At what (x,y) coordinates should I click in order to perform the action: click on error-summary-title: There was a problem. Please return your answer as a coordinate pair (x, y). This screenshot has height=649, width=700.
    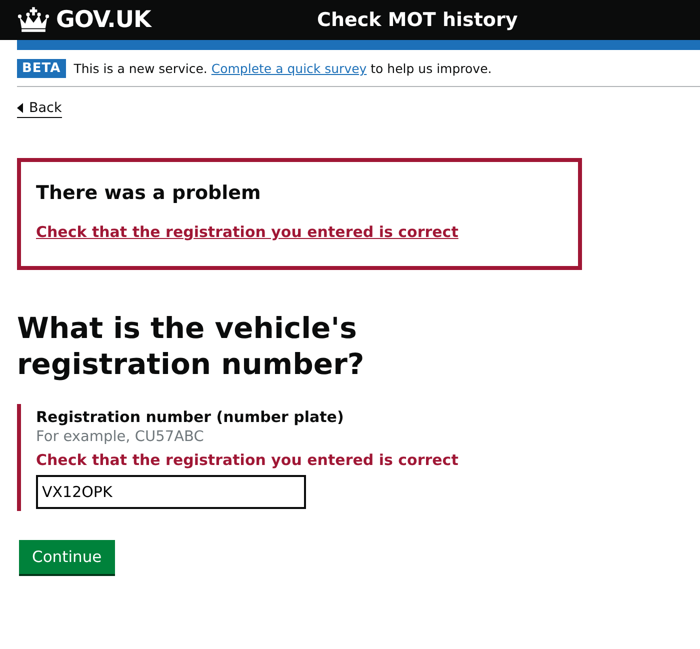
    Looking at the image, I should click on (149, 193).